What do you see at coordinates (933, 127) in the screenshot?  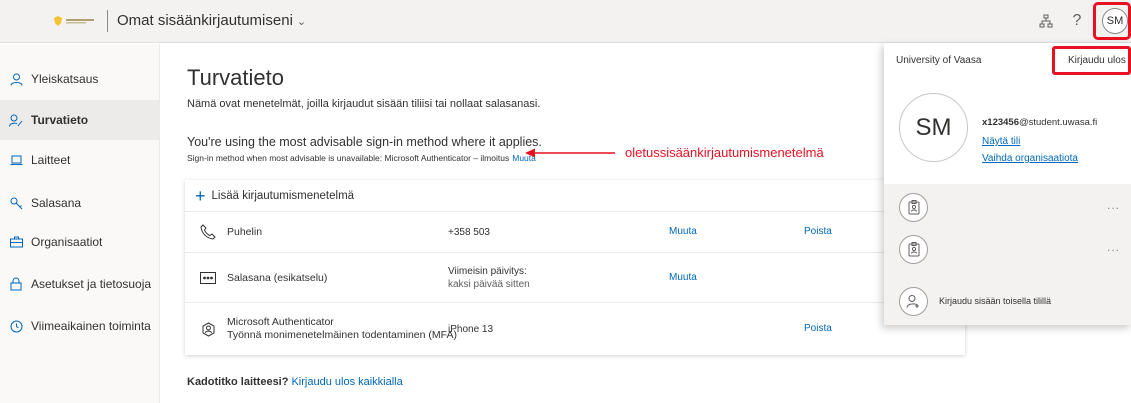 I see `avatar-large: SM` at bounding box center [933, 127].